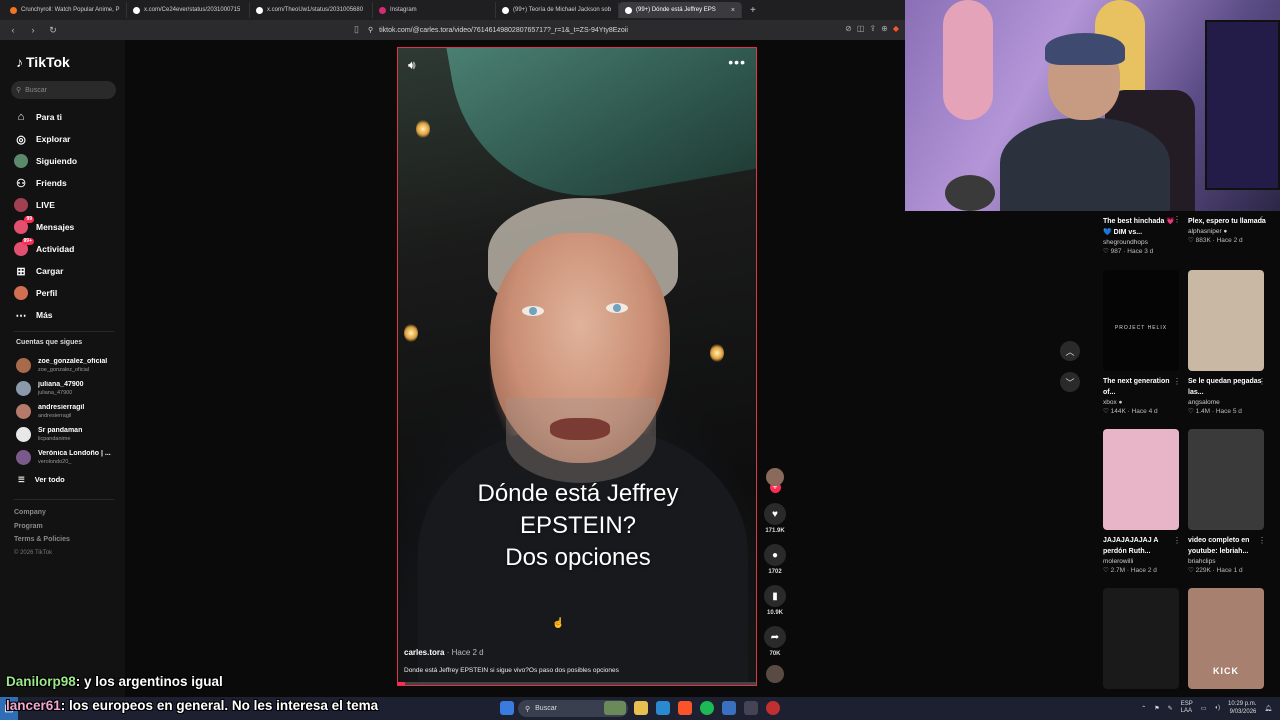 The image size is (1280, 720). I want to click on nav-item-mensajes: 99 Mensajes, so click(66, 227).